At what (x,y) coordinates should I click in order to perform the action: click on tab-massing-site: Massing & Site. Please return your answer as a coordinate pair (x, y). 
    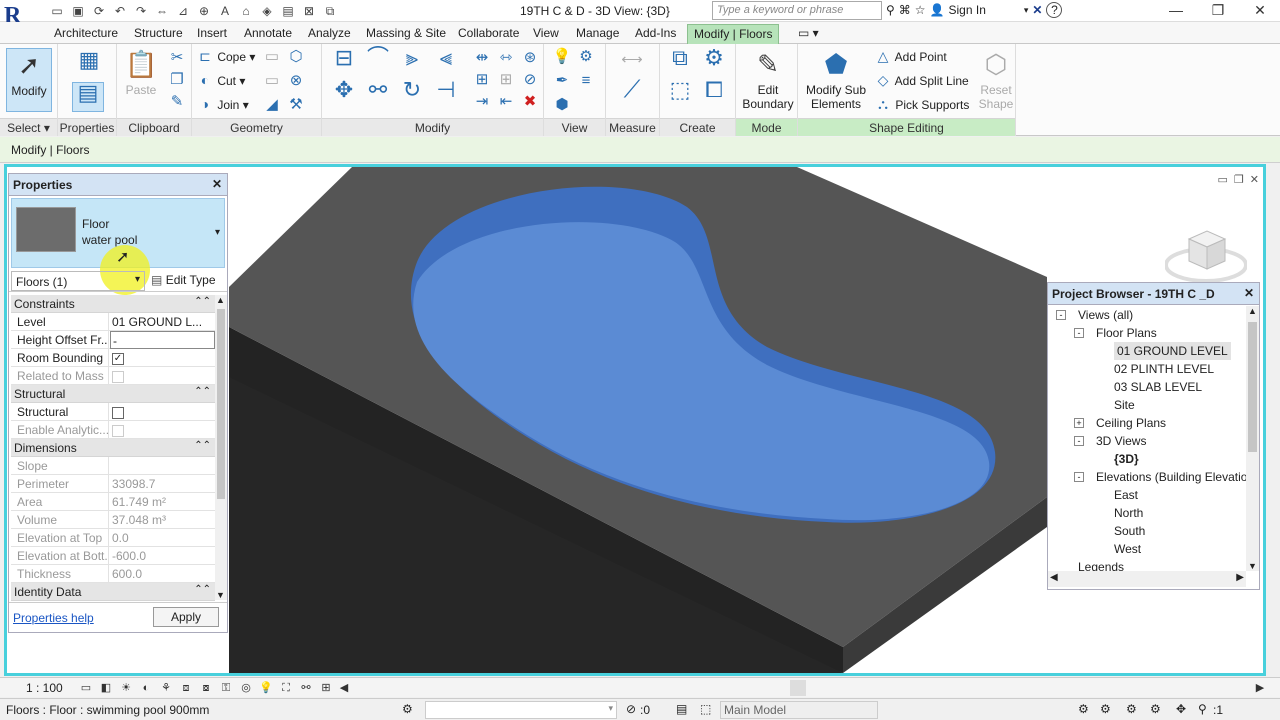
    Looking at the image, I should click on (406, 34).